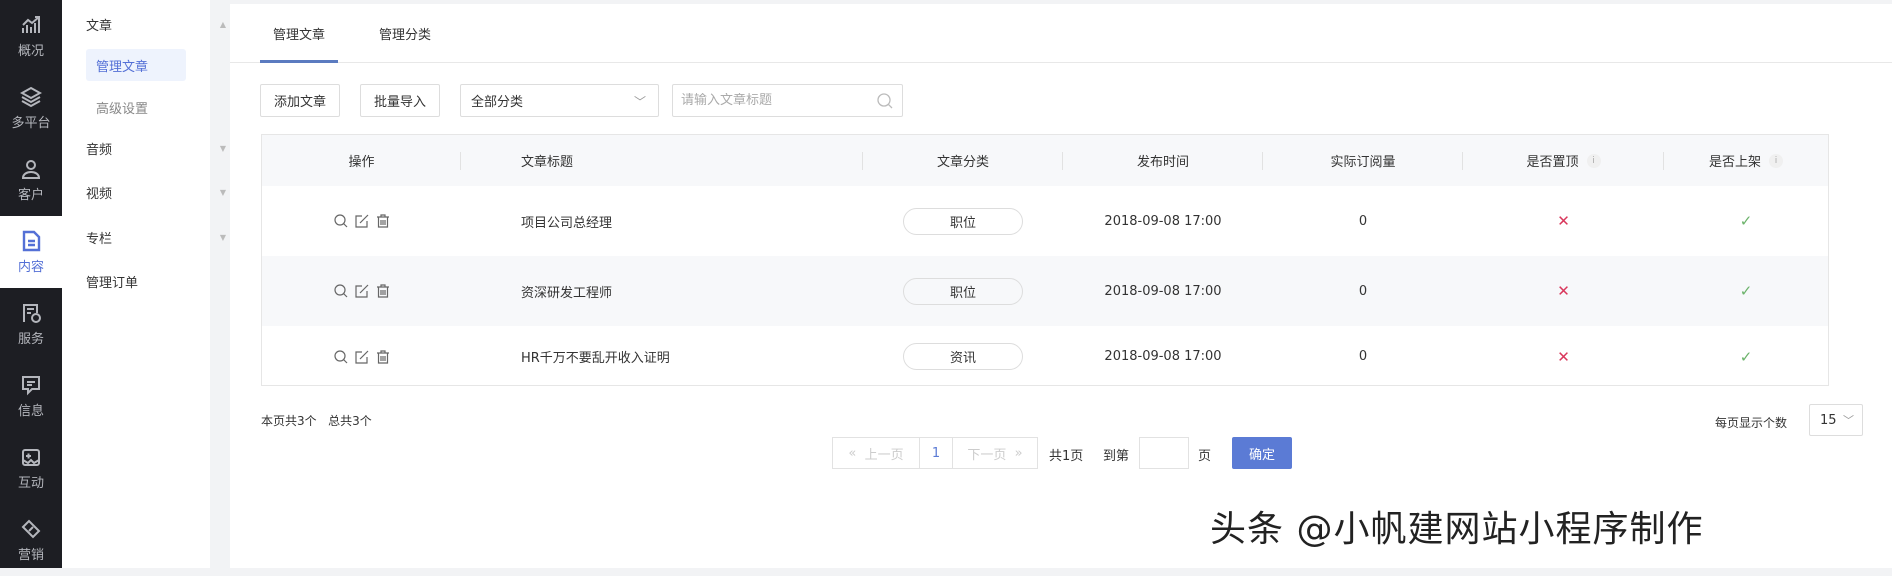  Describe the element at coordinates (299, 43) in the screenshot. I see `tab-manage-article: 管理文章` at that location.